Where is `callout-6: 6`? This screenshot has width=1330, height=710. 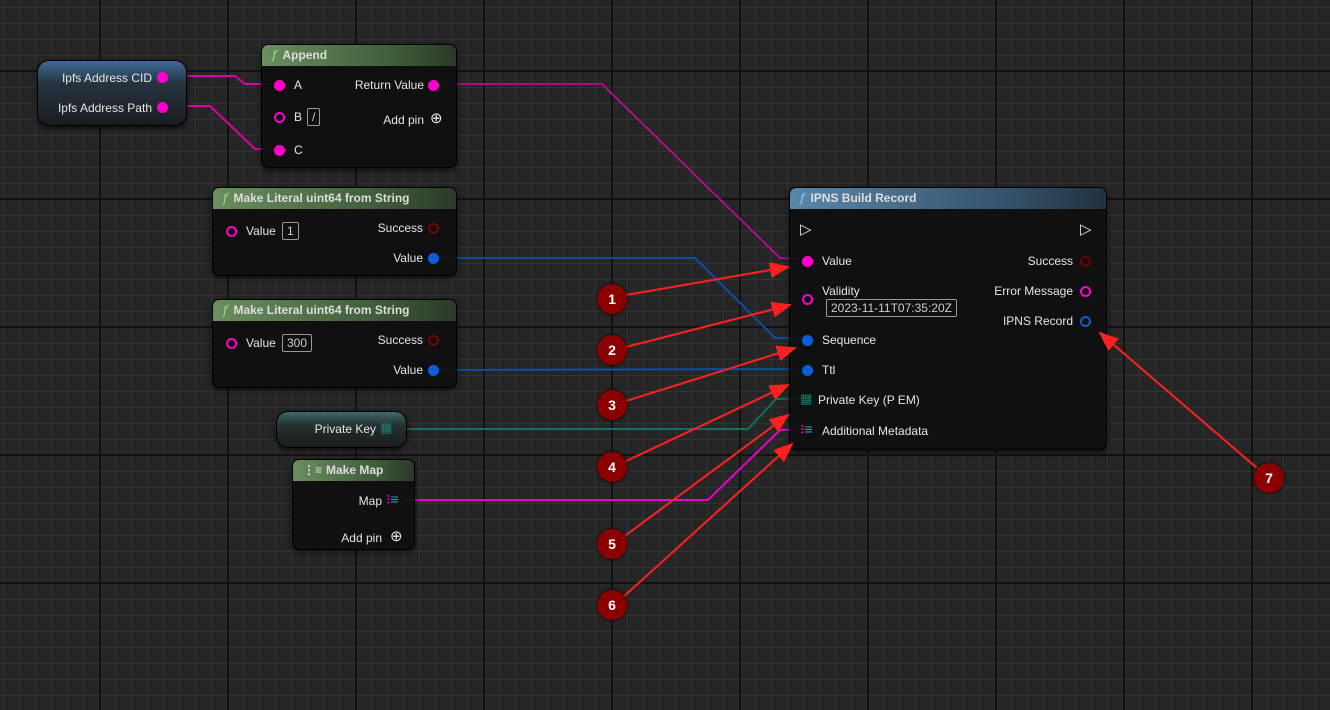 callout-6: 6 is located at coordinates (612, 605).